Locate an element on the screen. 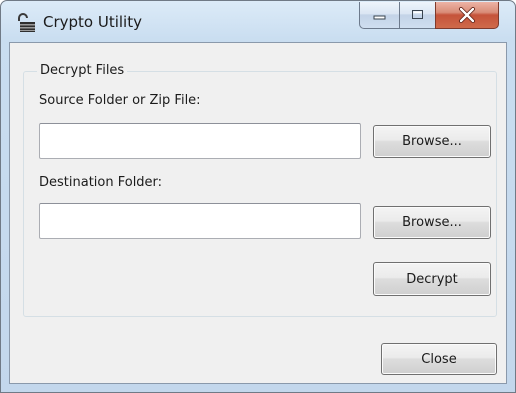  maximize-icon is located at coordinates (417, 14).